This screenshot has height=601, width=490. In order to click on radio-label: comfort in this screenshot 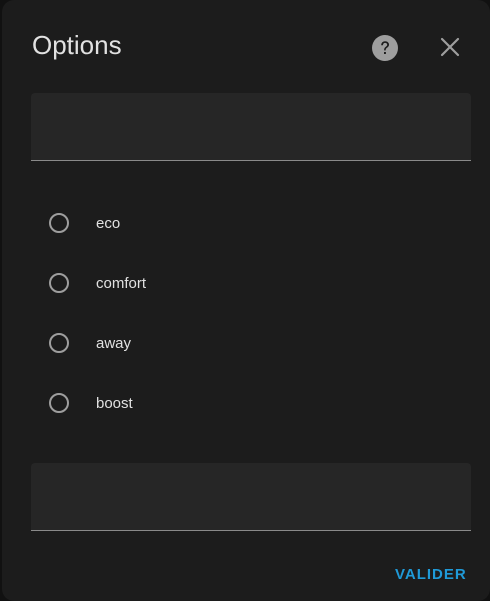, I will do `click(121, 283)`.